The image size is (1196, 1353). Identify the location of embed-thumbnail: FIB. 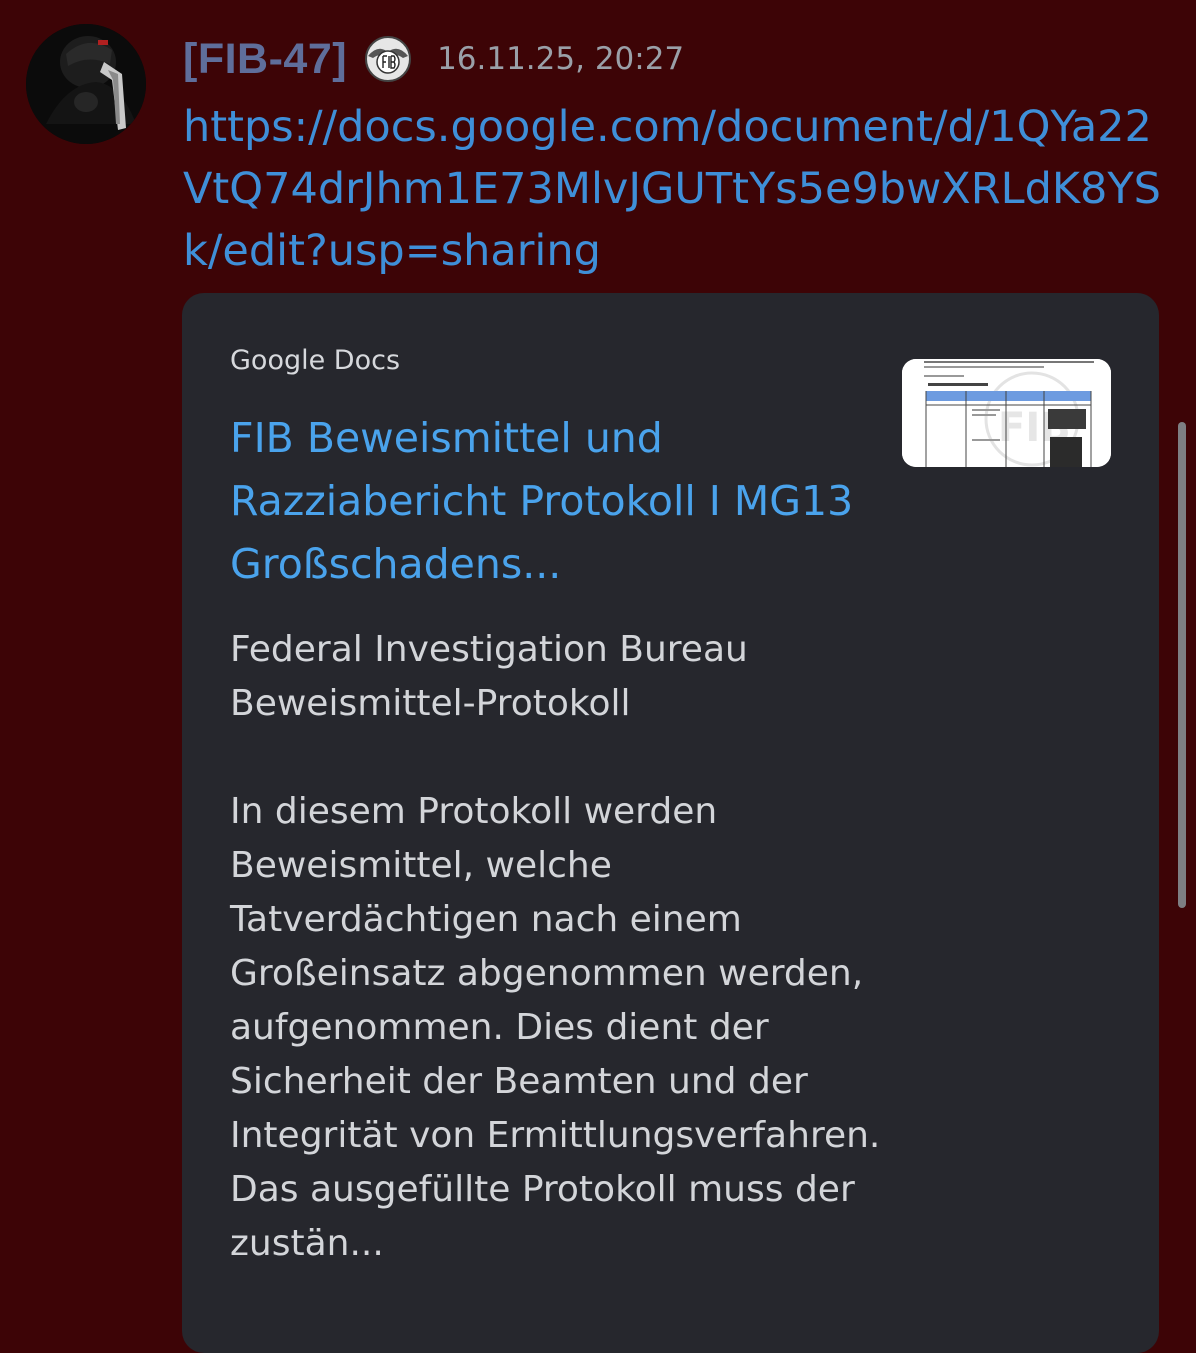
(1006, 413).